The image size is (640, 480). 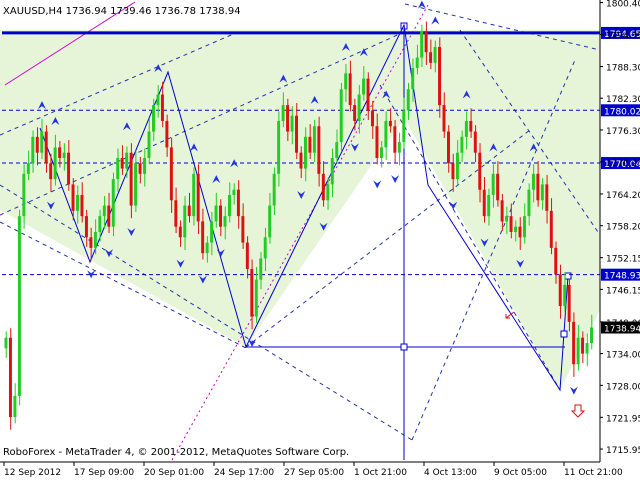 I want to click on anchor-box-center, so click(x=404, y=347).